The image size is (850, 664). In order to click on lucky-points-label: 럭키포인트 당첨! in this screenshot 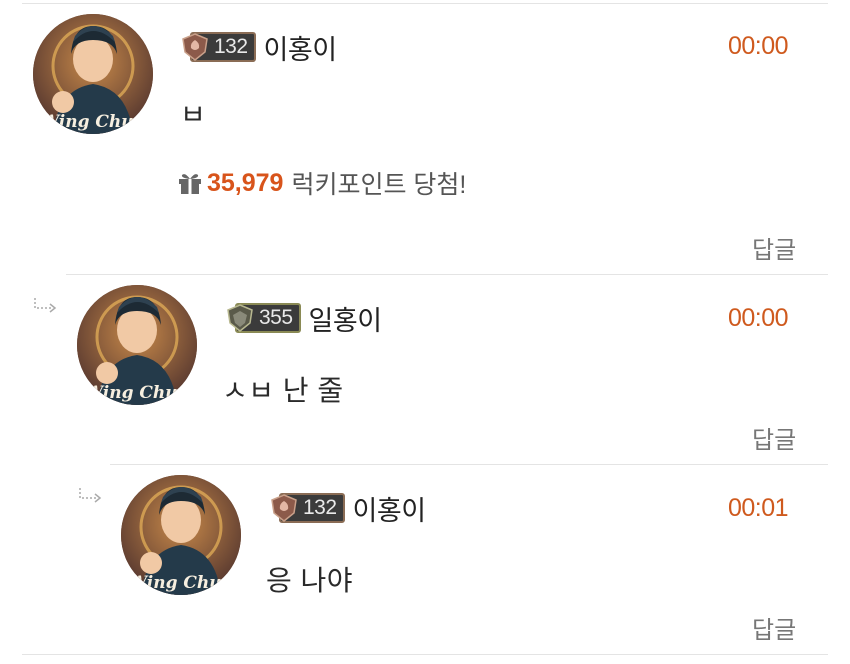, I will do `click(379, 185)`.